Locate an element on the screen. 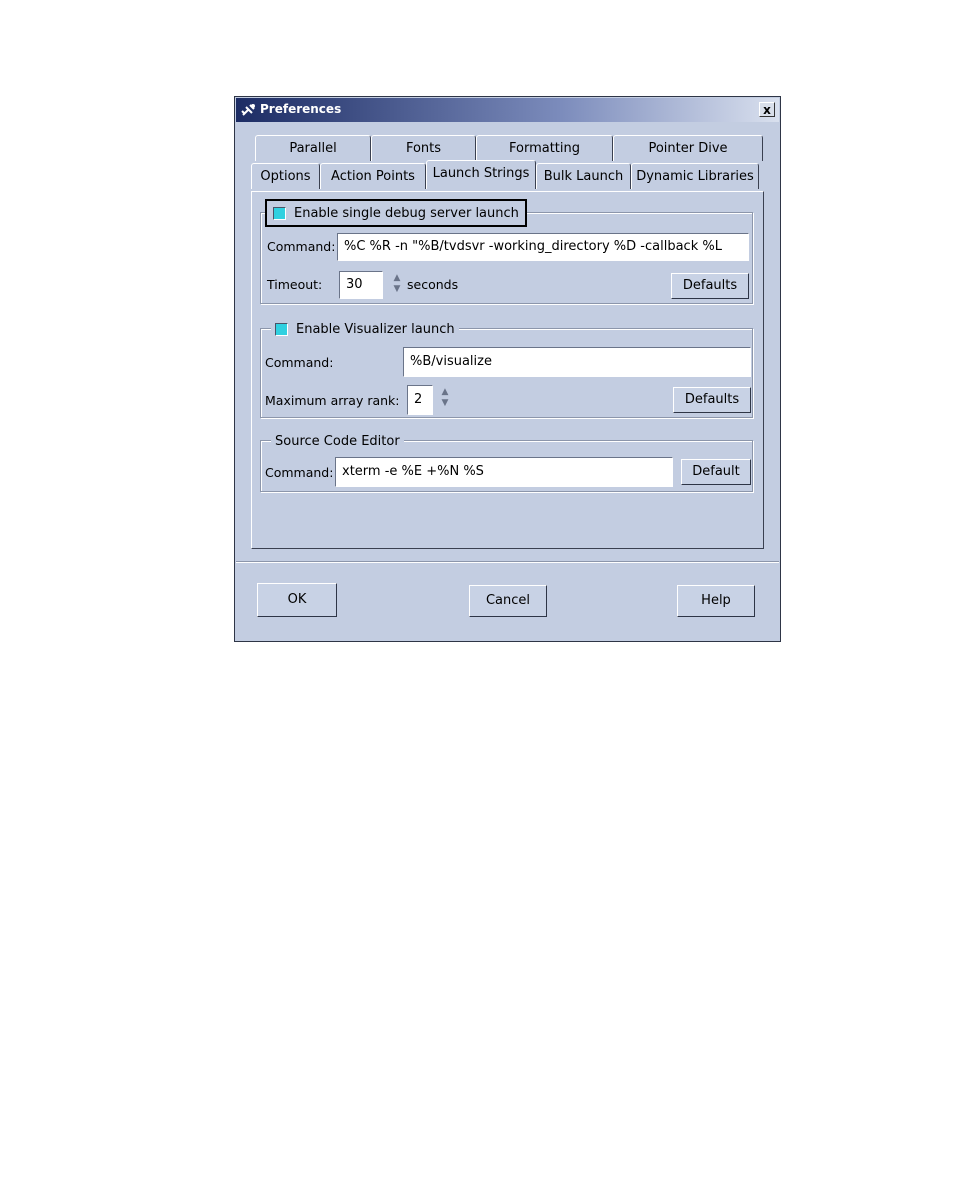 Image resolution: width=954 pixels, height=1183 pixels. tab-action-points: Action Points is located at coordinates (373, 176).